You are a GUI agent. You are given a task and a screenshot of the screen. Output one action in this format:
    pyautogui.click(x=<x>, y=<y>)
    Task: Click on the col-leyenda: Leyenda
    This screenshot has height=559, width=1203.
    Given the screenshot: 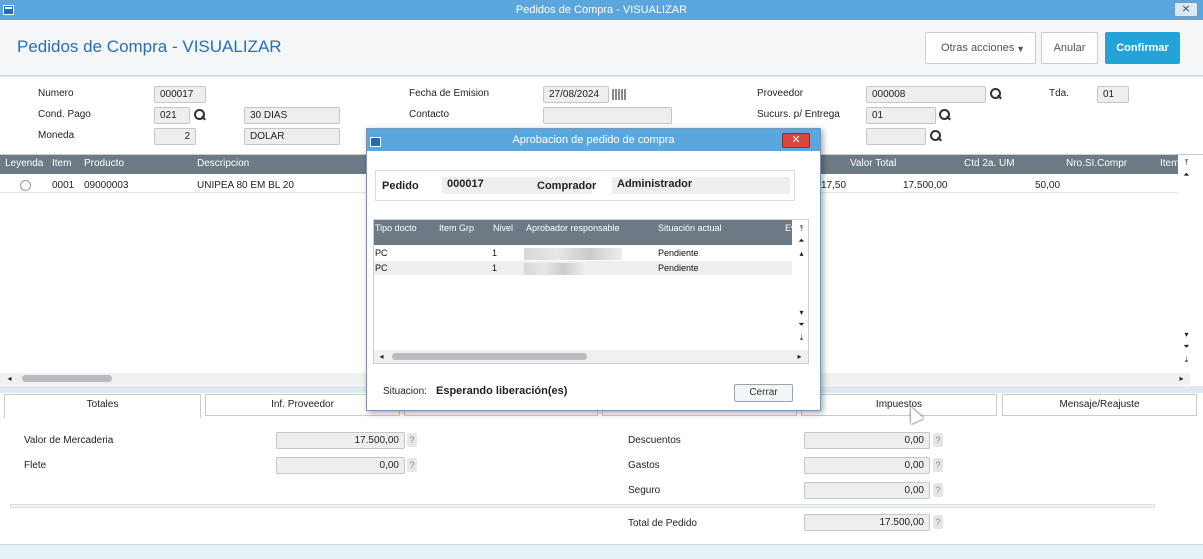 What is the action you would take?
    pyautogui.click(x=24, y=163)
    